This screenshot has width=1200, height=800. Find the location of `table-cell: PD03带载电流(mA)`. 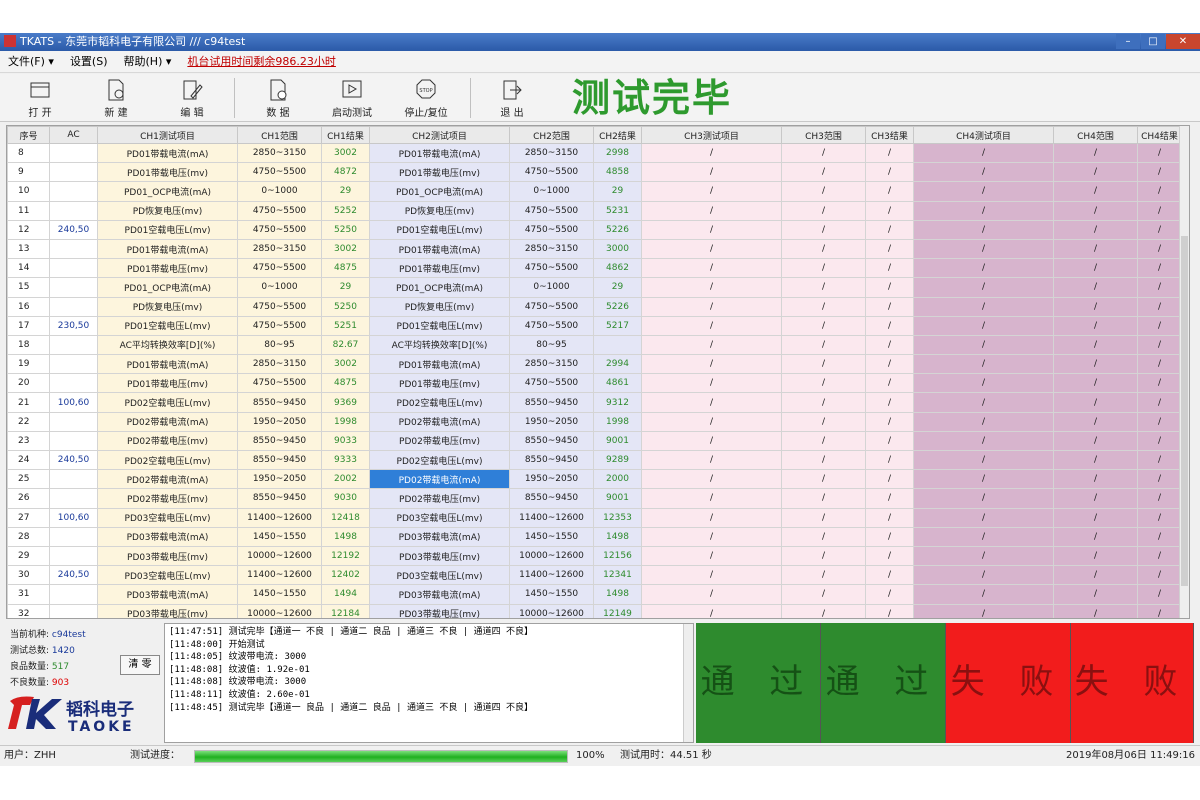

table-cell: PD03带载电流(mA) is located at coordinates (167, 536).